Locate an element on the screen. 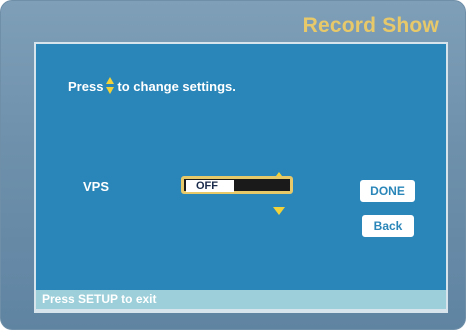  up-down-arrows-icon is located at coordinates (110, 86).